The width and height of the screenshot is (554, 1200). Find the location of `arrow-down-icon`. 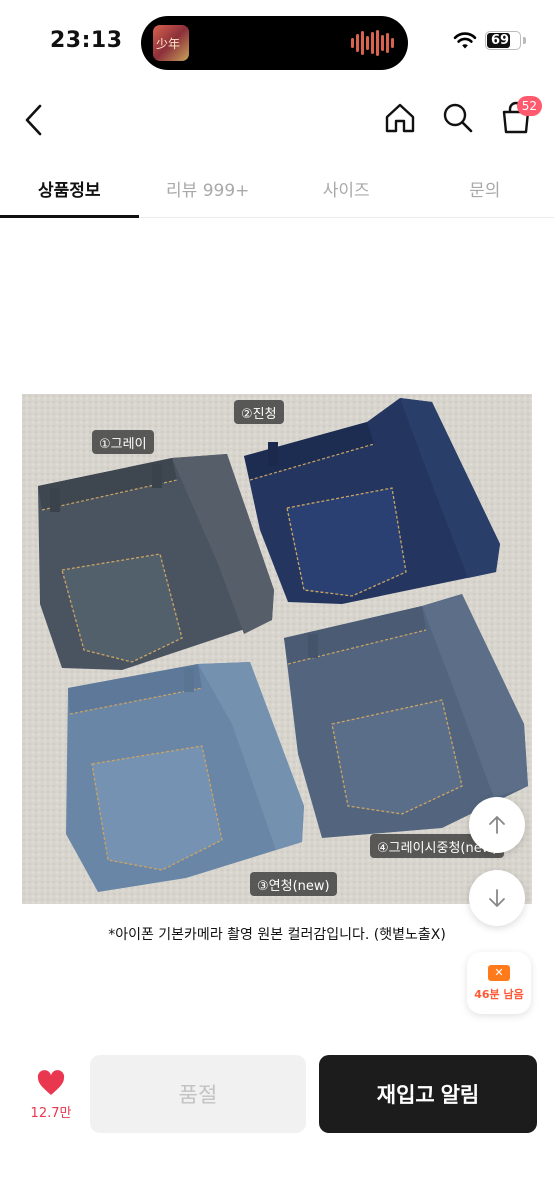

arrow-down-icon is located at coordinates (497, 898).